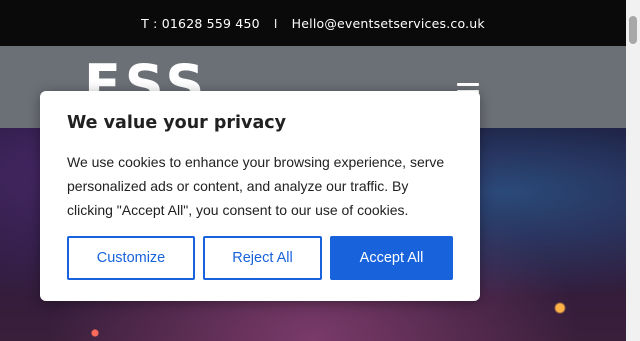  I want to click on cookie-dialog-title: We value your privacy, so click(177, 123).